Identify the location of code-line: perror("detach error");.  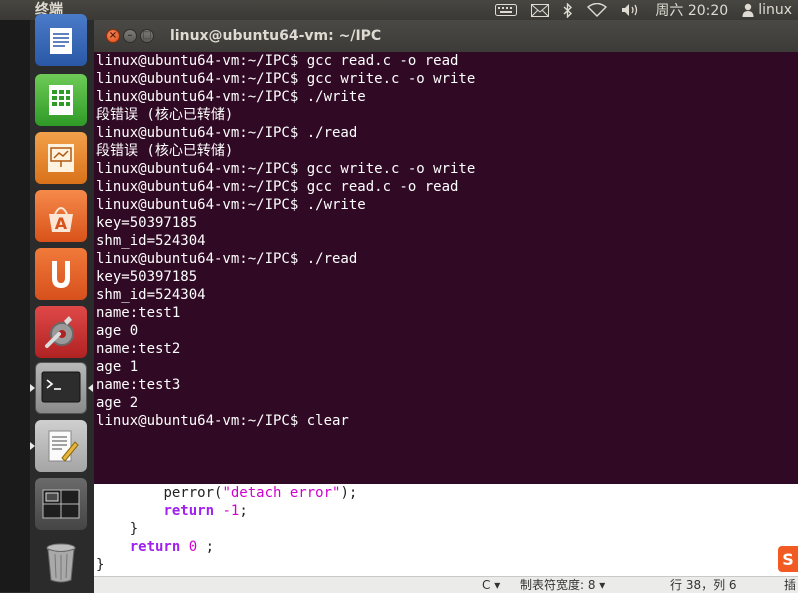
(226, 493).